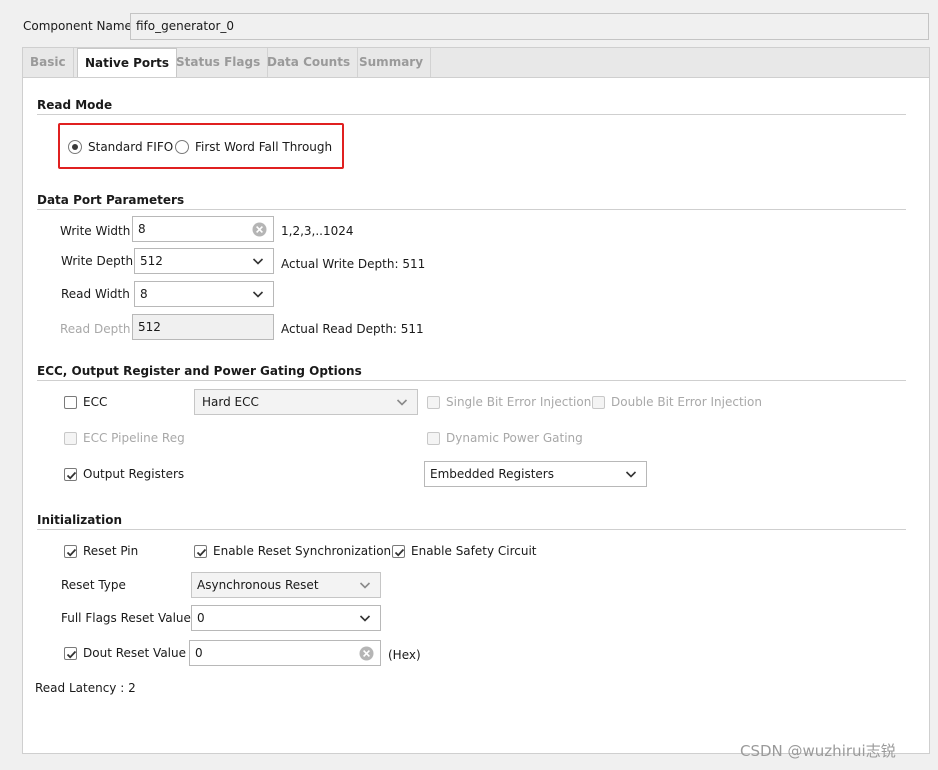 The width and height of the screenshot is (938, 770). I want to click on ecc-type-select: Hard ECC, so click(306, 402).